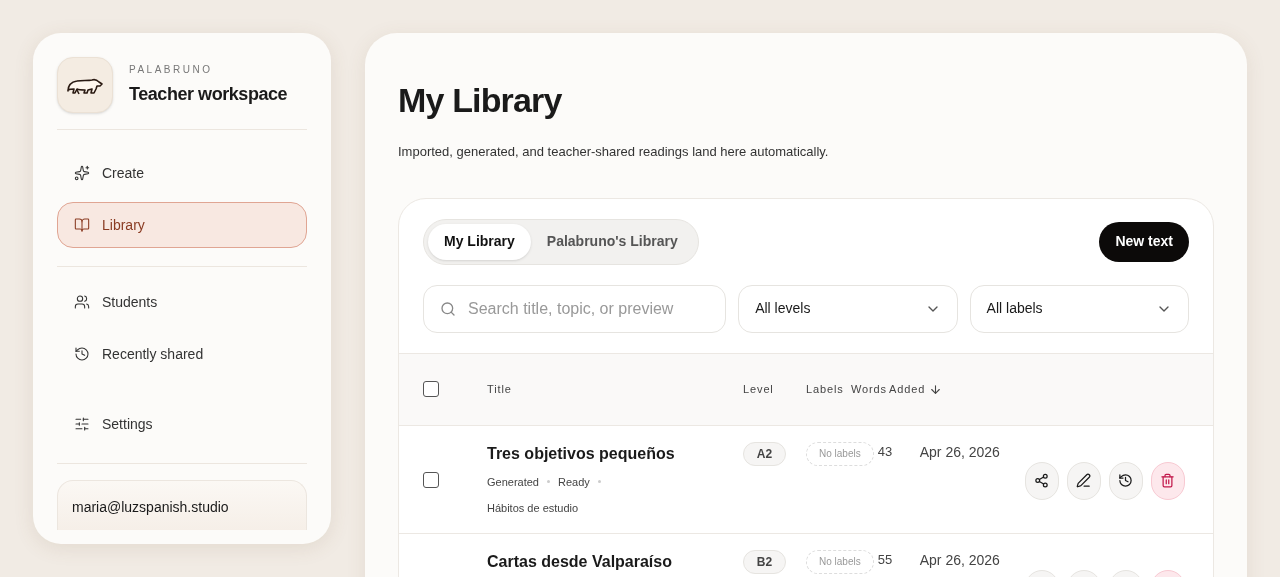 This screenshot has width=1280, height=577. What do you see at coordinates (182, 225) in the screenshot?
I see `nav-item: Library` at bounding box center [182, 225].